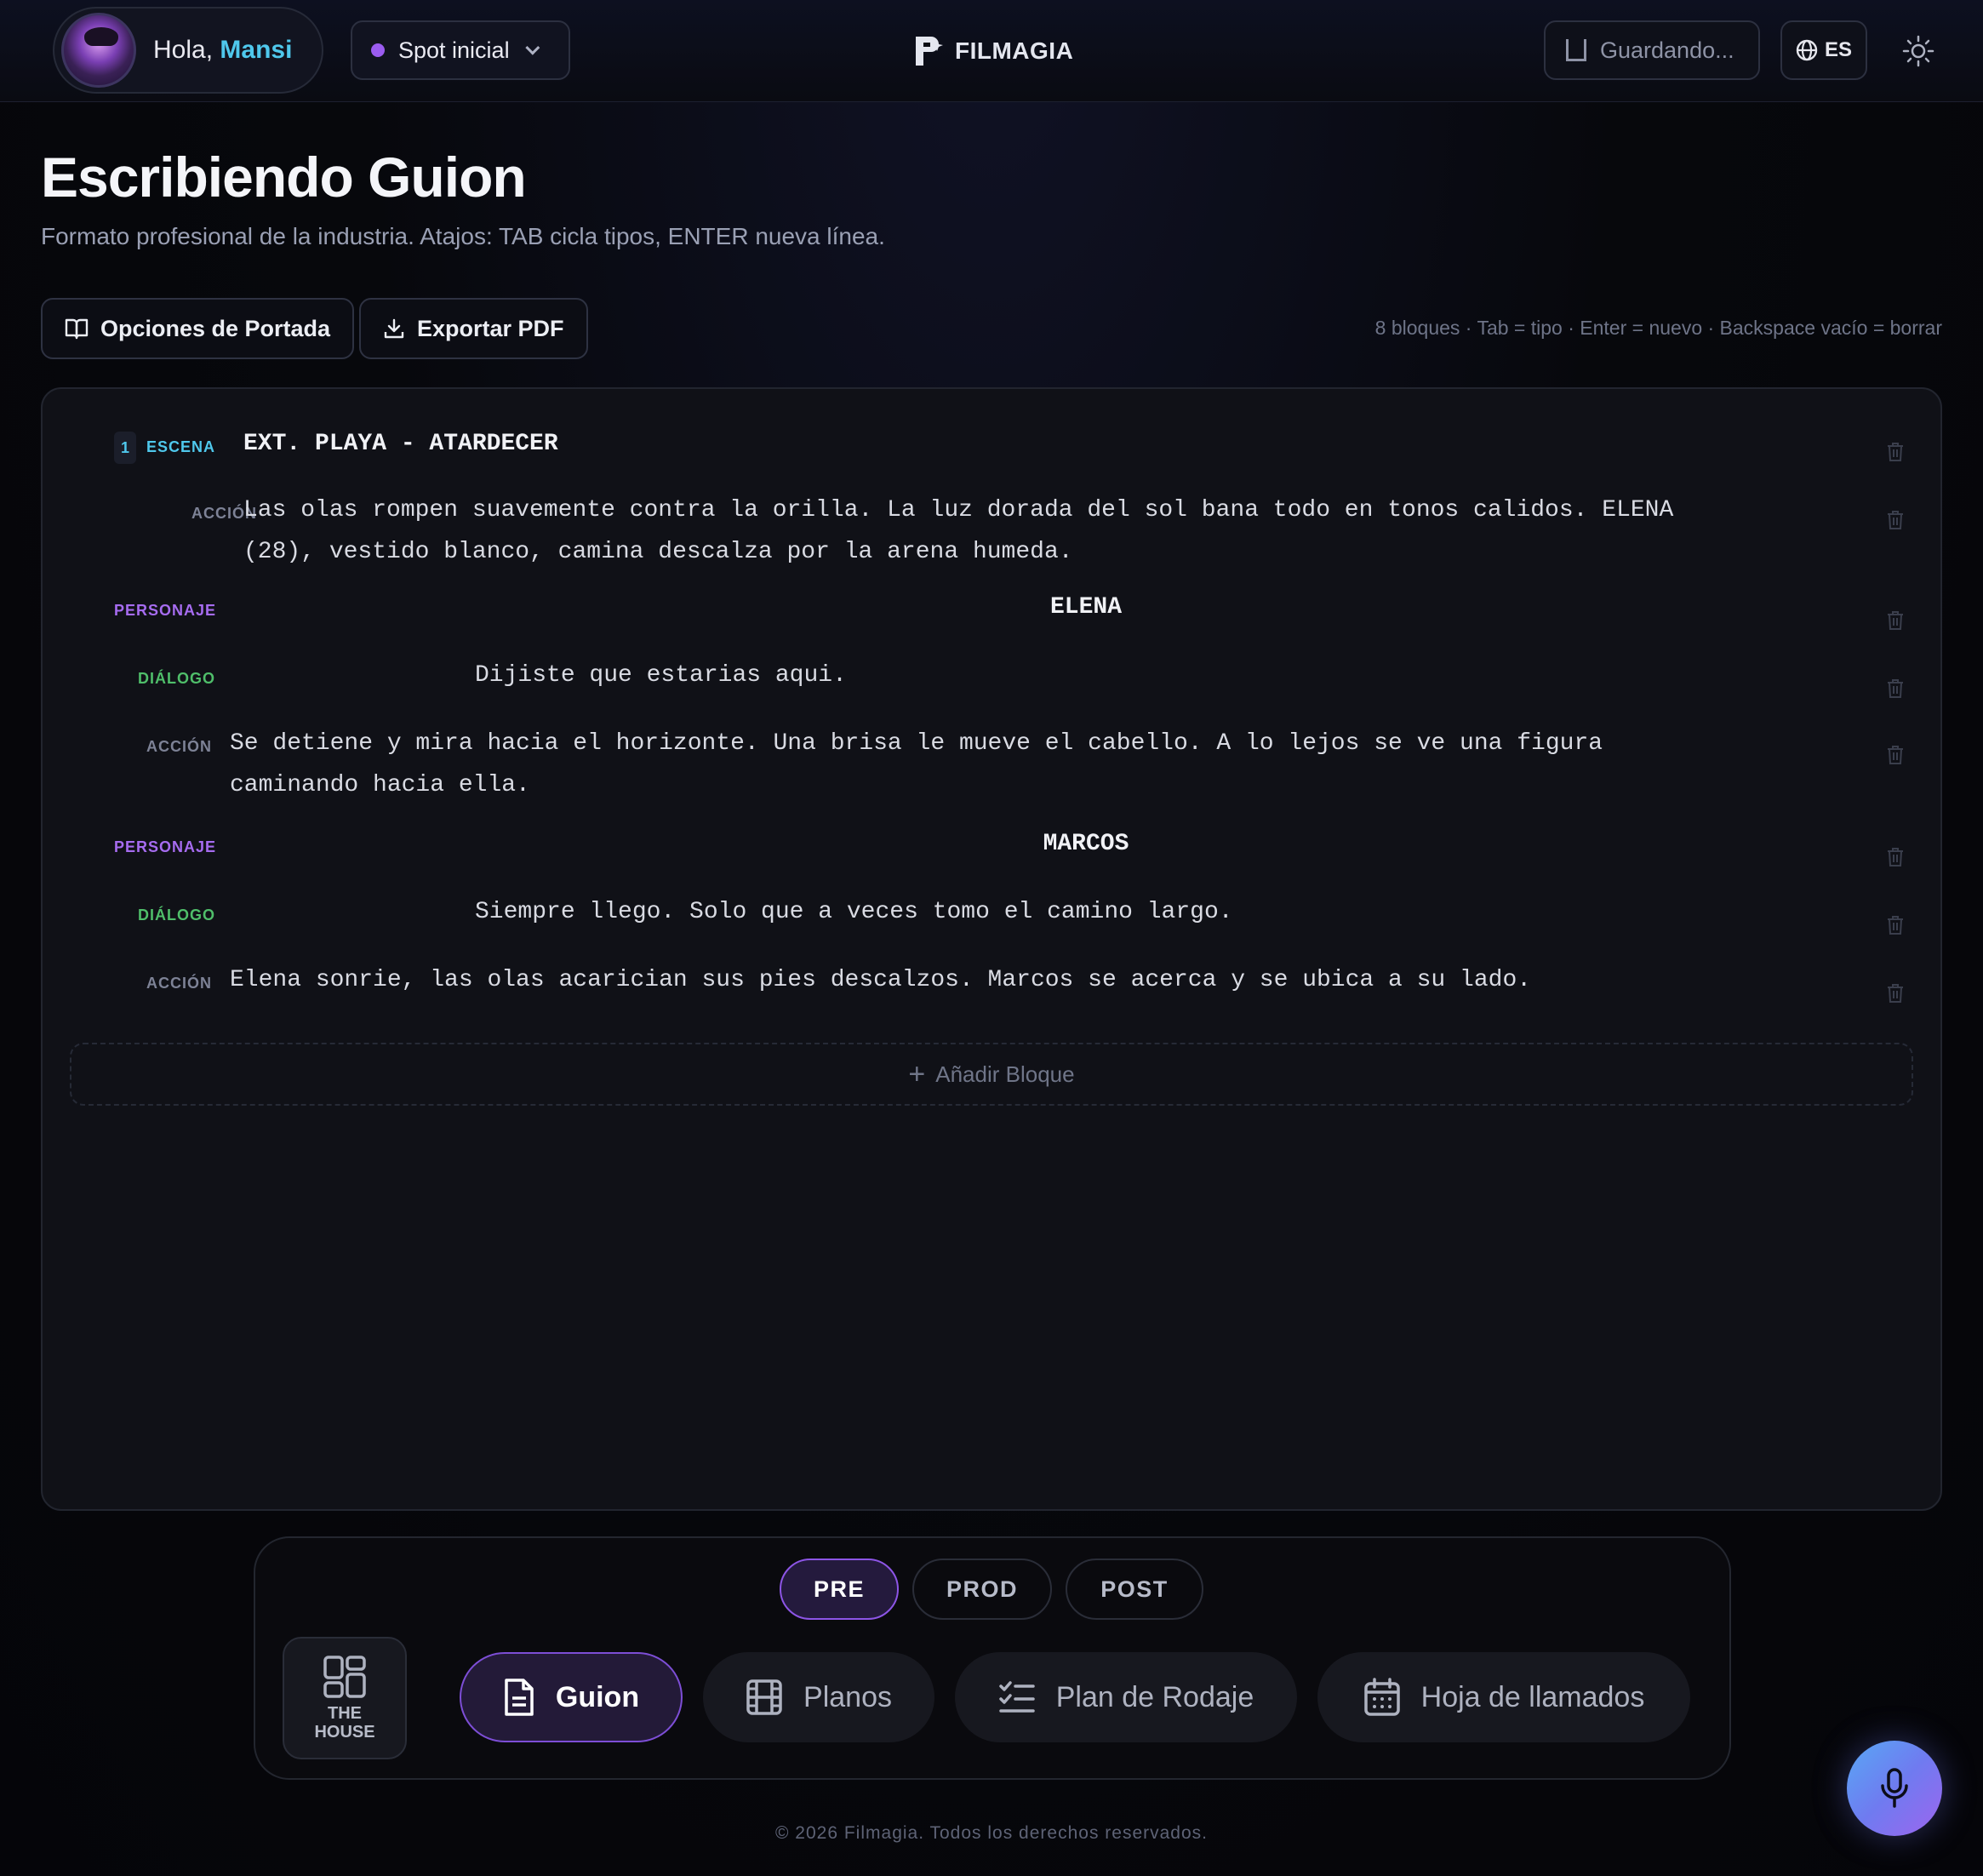 Image resolution: width=1983 pixels, height=1876 pixels. I want to click on list-checks-icon, so click(1016, 1697).